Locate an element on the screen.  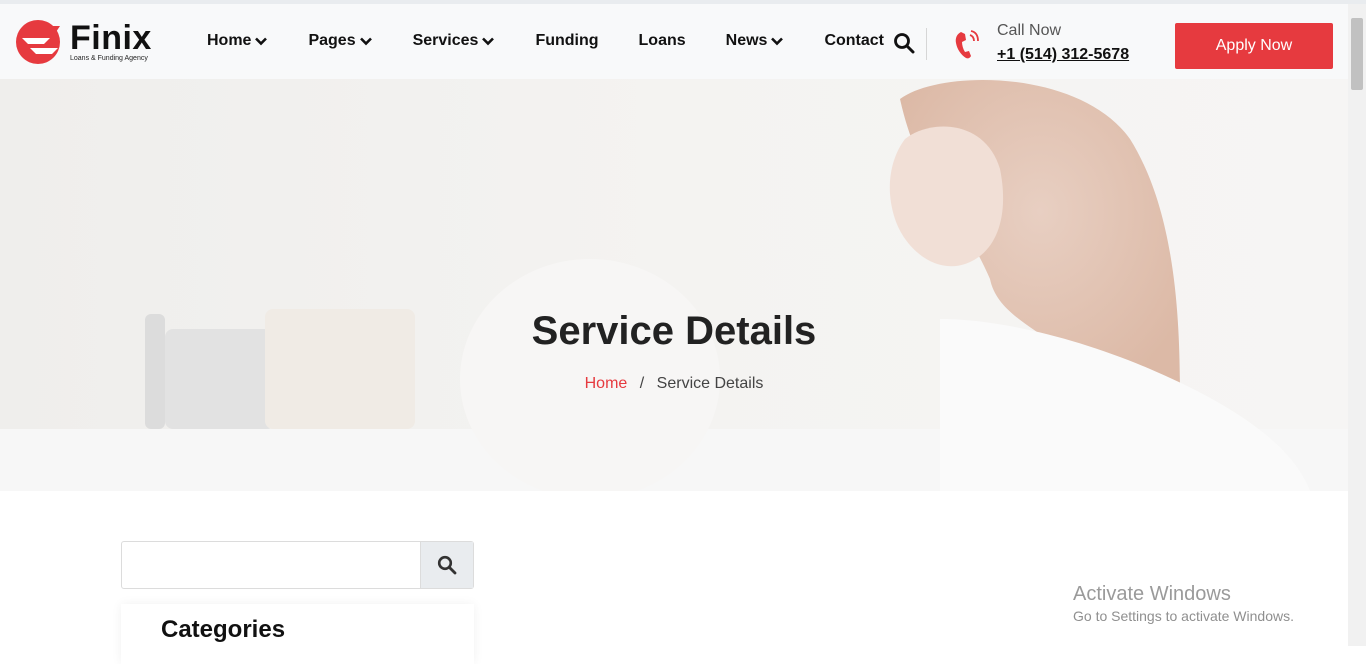
brand-tagline: Loans & Funding Agency is located at coordinates (109, 58).